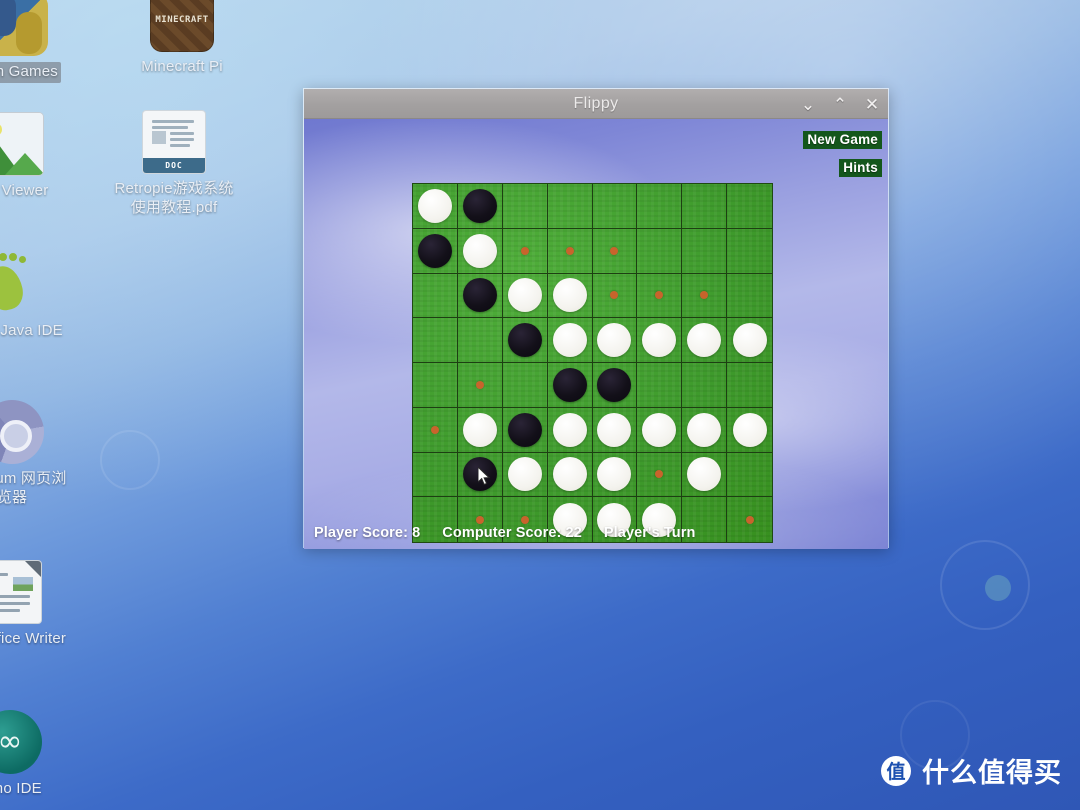 The image size is (1080, 810). What do you see at coordinates (808, 104) in the screenshot?
I see `minimize-icon: ⌄` at bounding box center [808, 104].